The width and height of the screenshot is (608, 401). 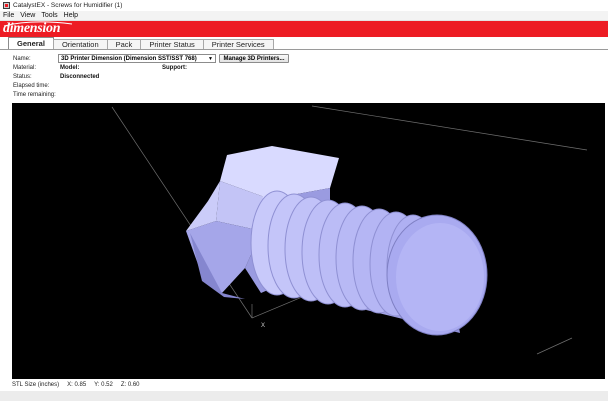 What do you see at coordinates (70, 68) in the screenshot?
I see `model-label: Model:` at bounding box center [70, 68].